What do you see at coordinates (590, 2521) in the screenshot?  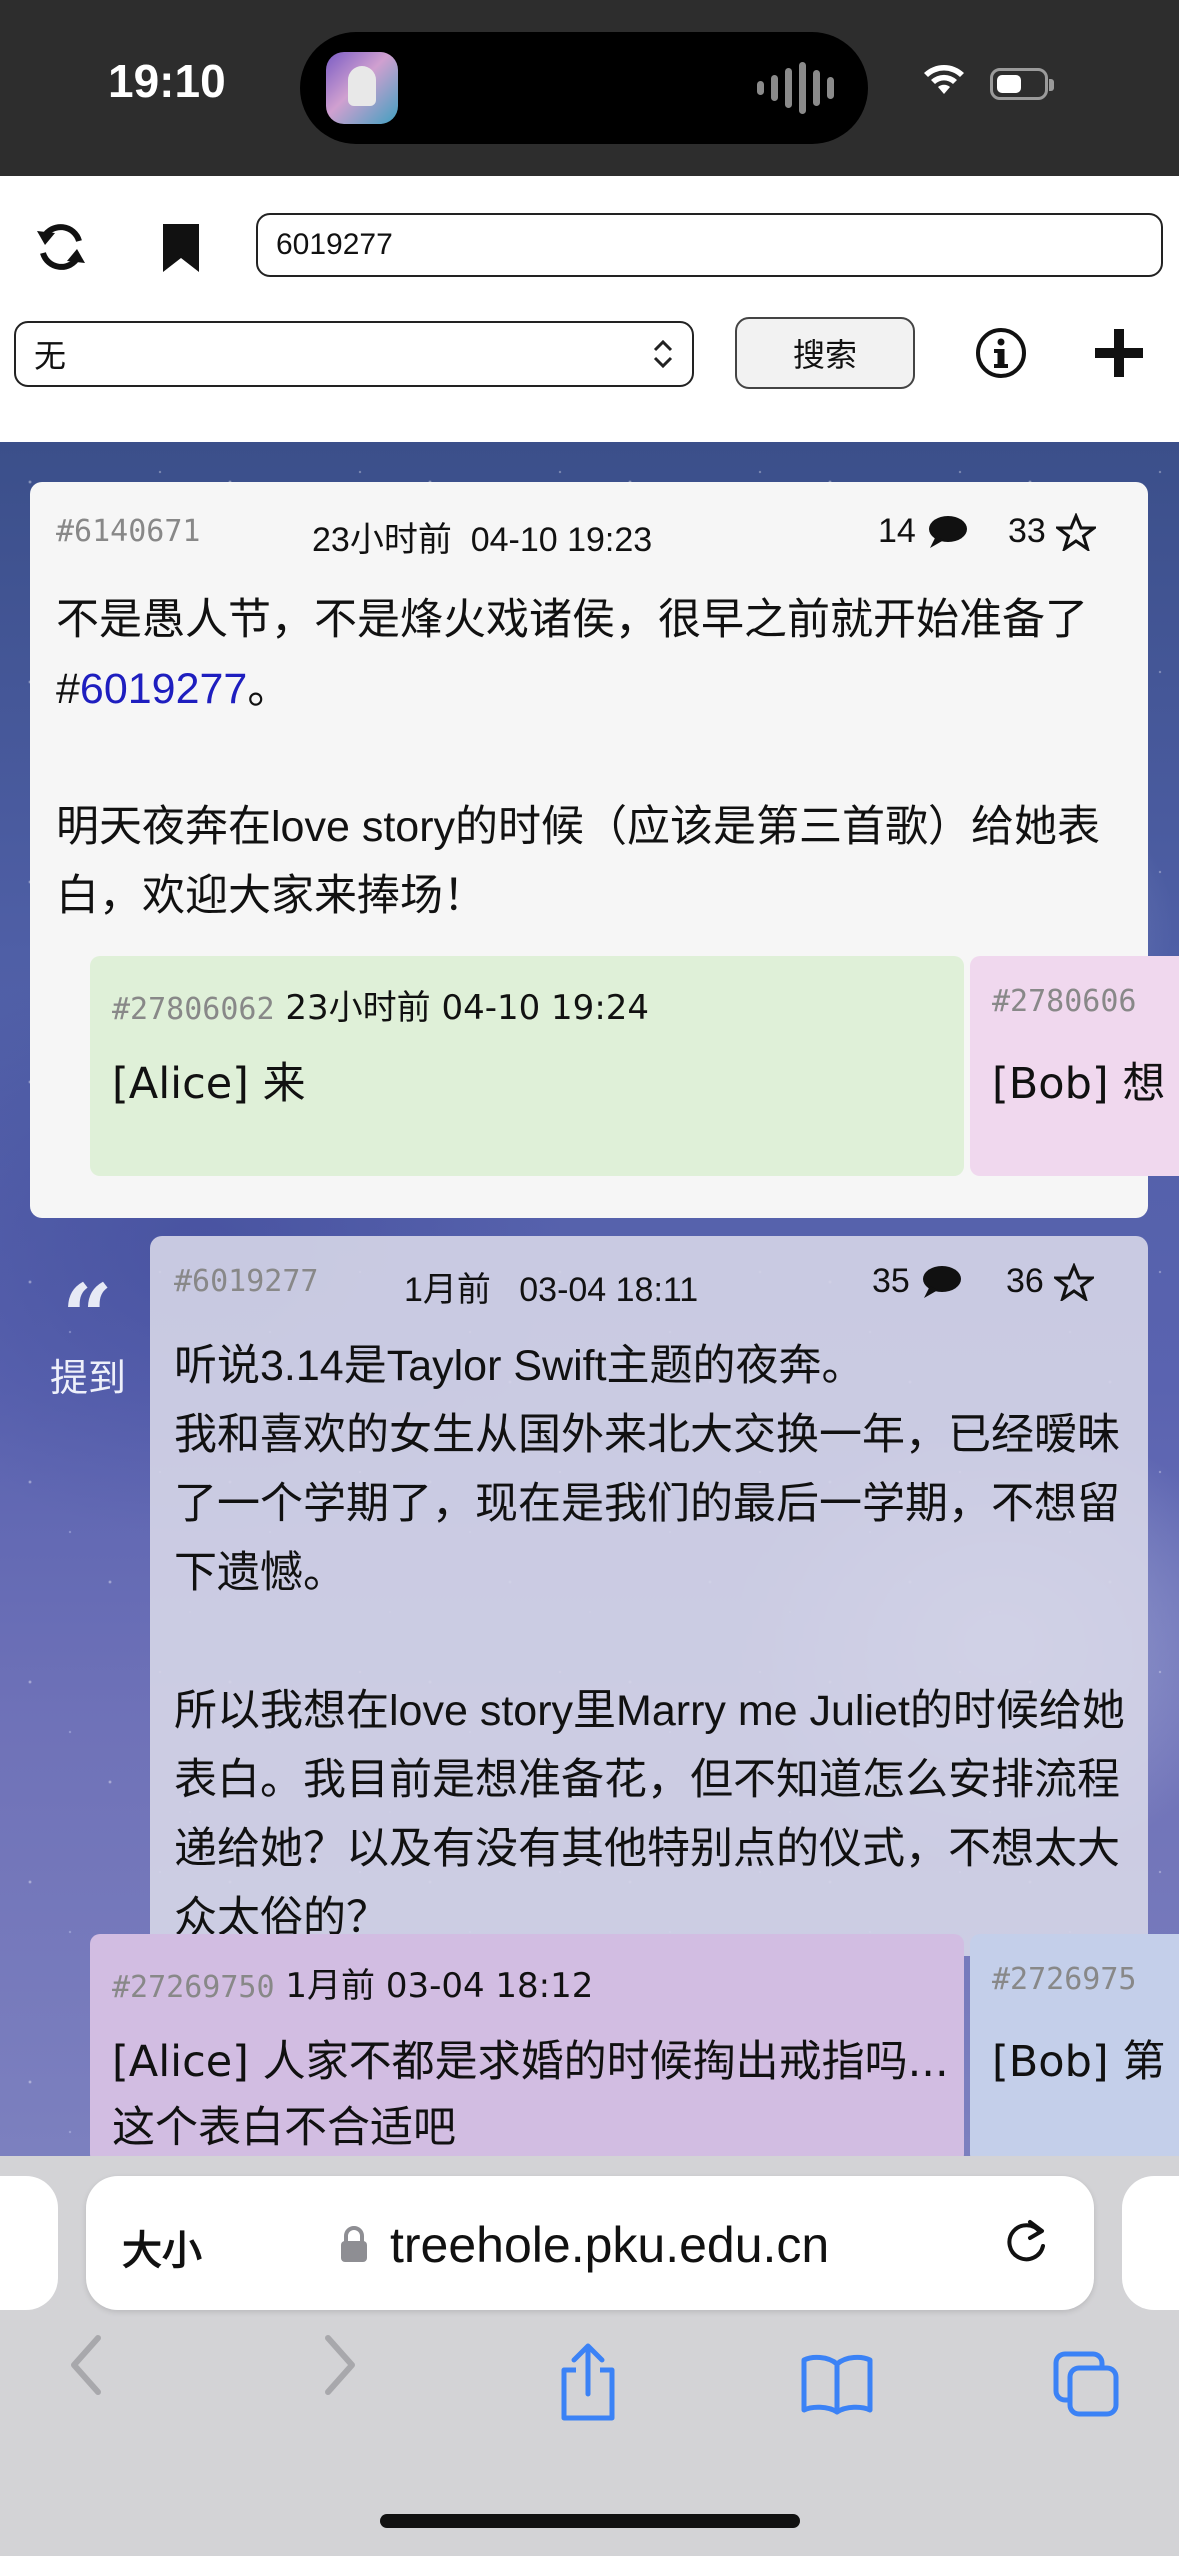 I see `home-indicator` at bounding box center [590, 2521].